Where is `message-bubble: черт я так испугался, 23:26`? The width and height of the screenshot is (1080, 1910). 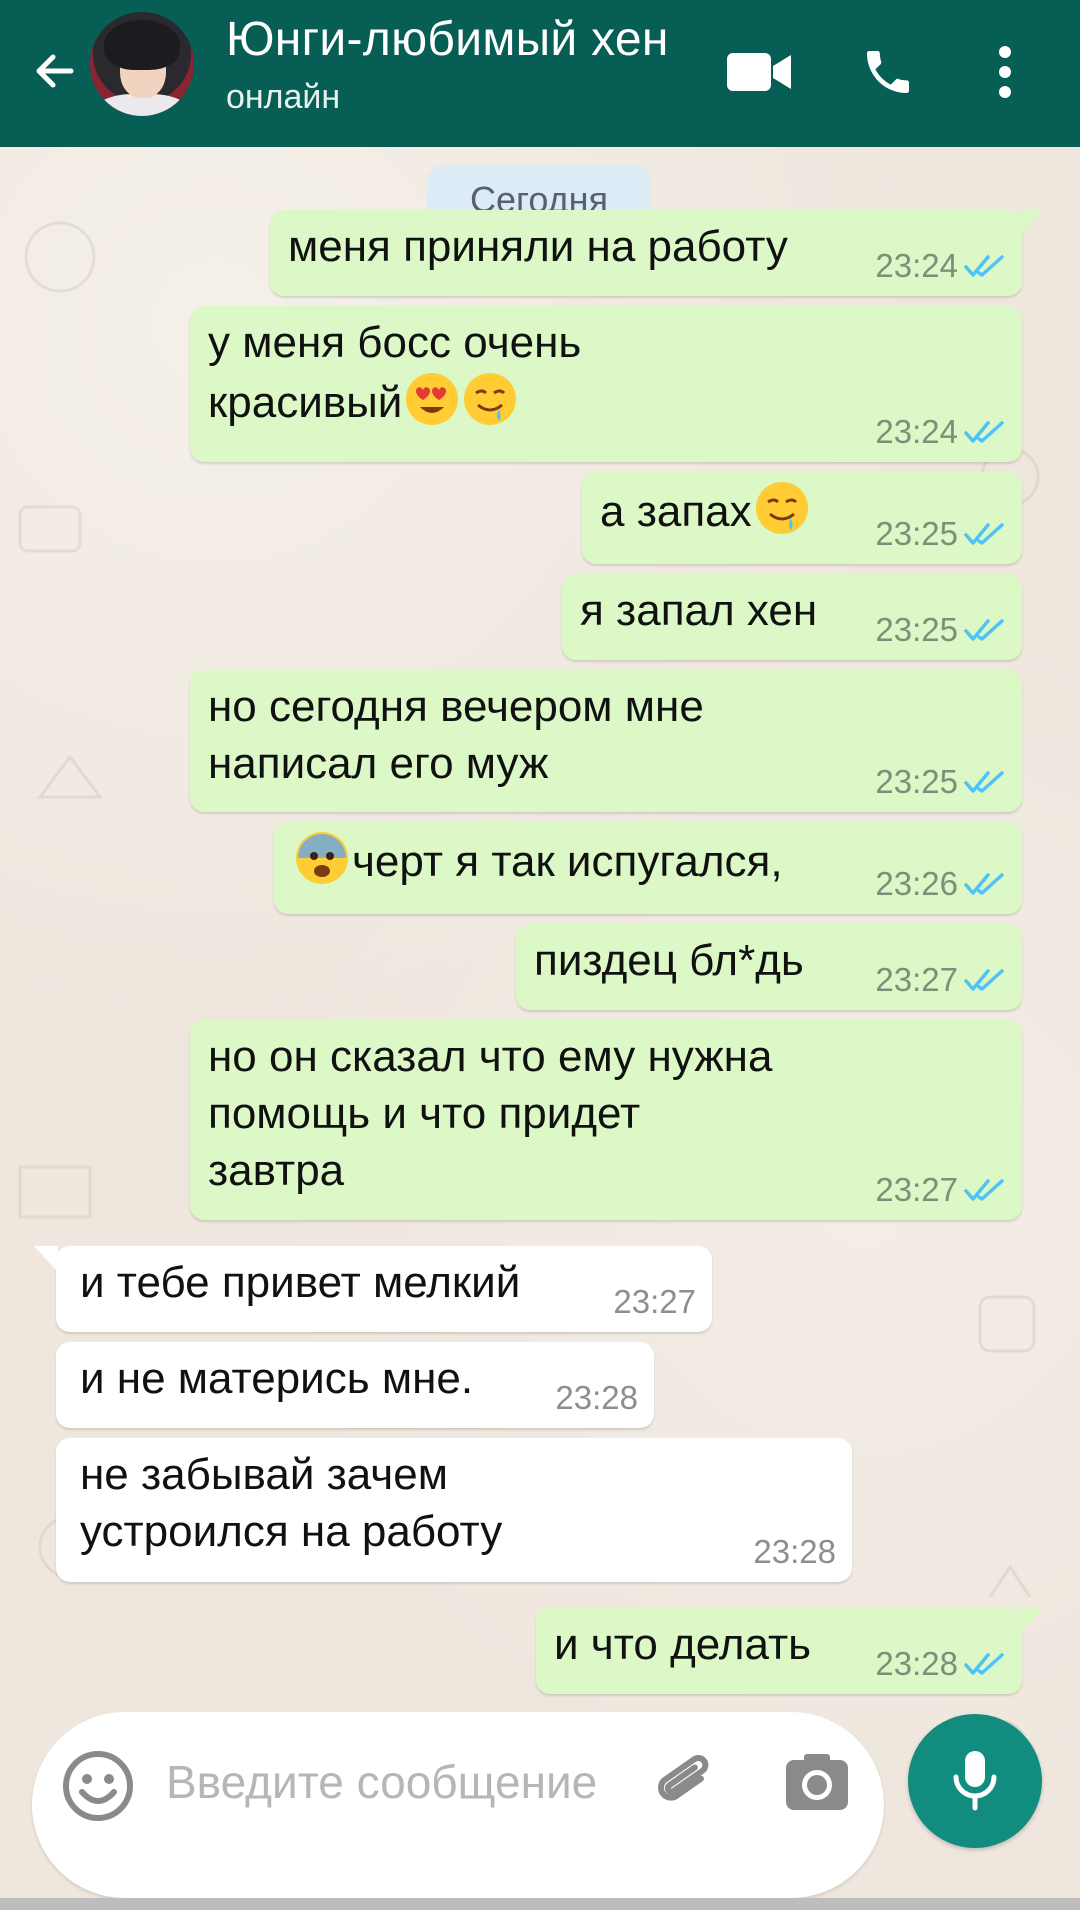 message-bubble: черт я так испугался, 23:26 is located at coordinates (648, 868).